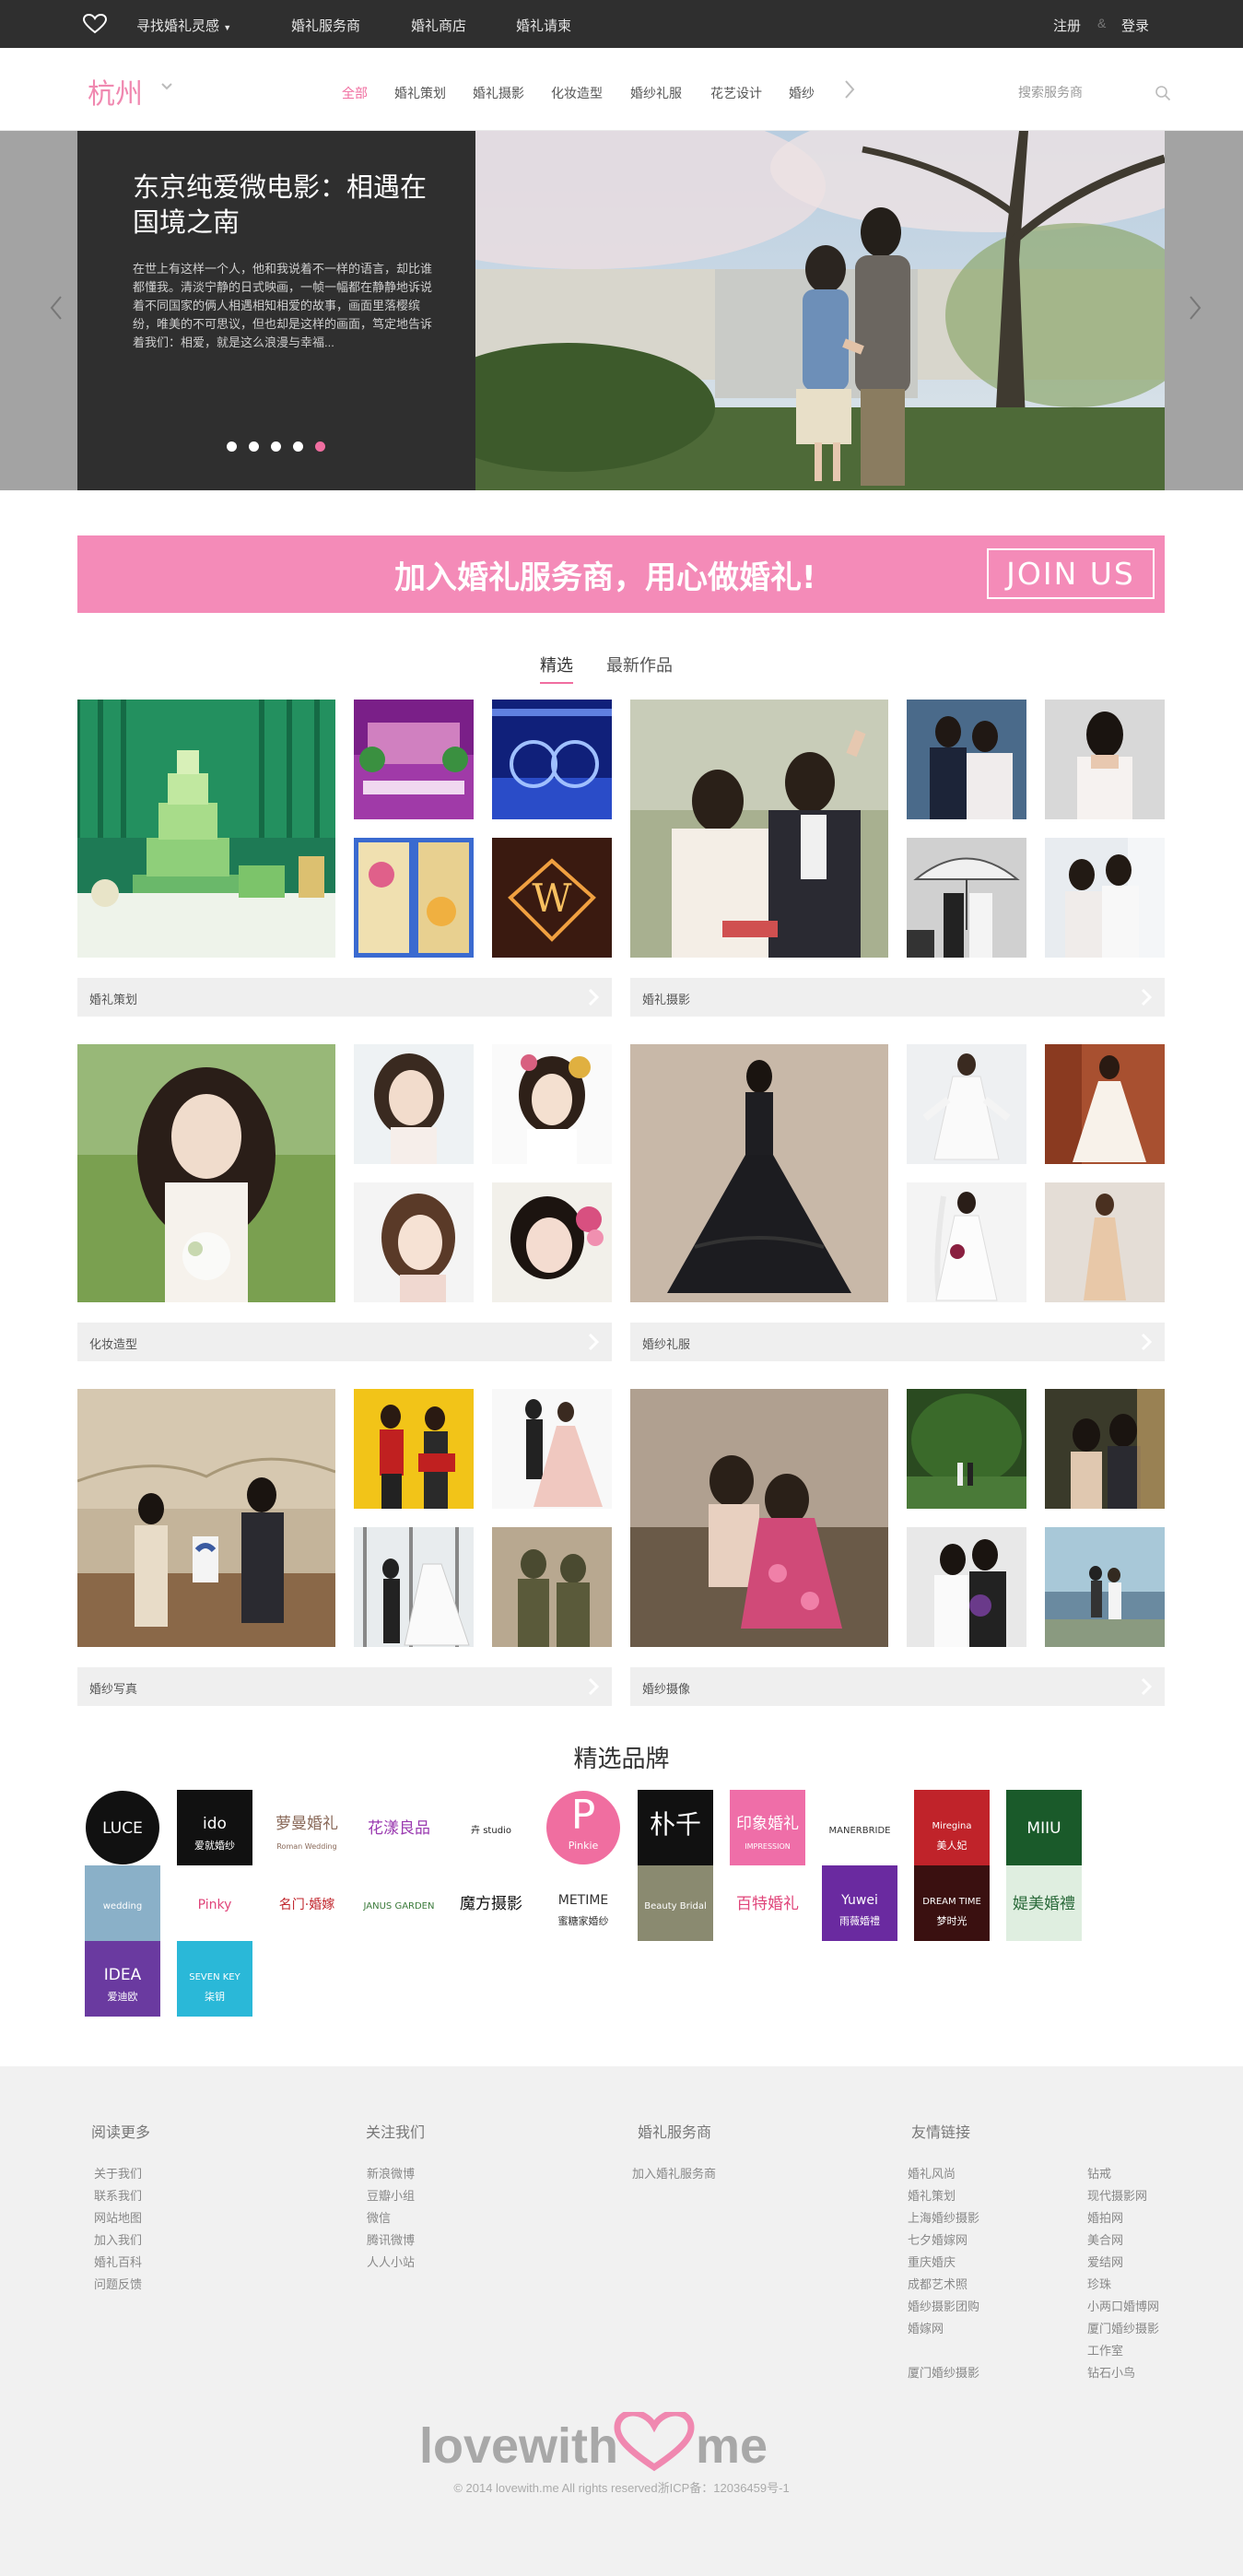  Describe the element at coordinates (391, 2240) in the screenshot. I see `footer-link: 腾讯微博` at that location.